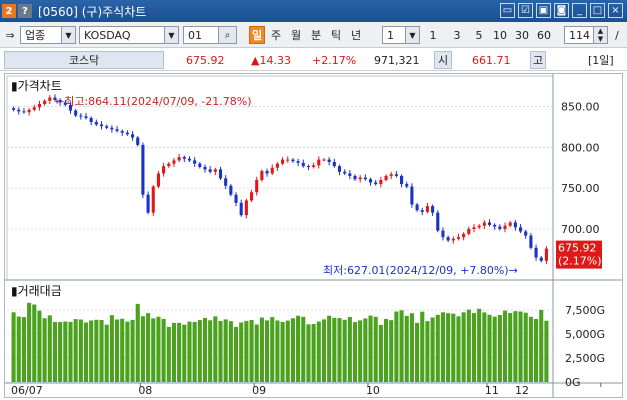  What do you see at coordinates (580, 188) in the screenshot?
I see `price-y-tick-label: 750.00` at bounding box center [580, 188].